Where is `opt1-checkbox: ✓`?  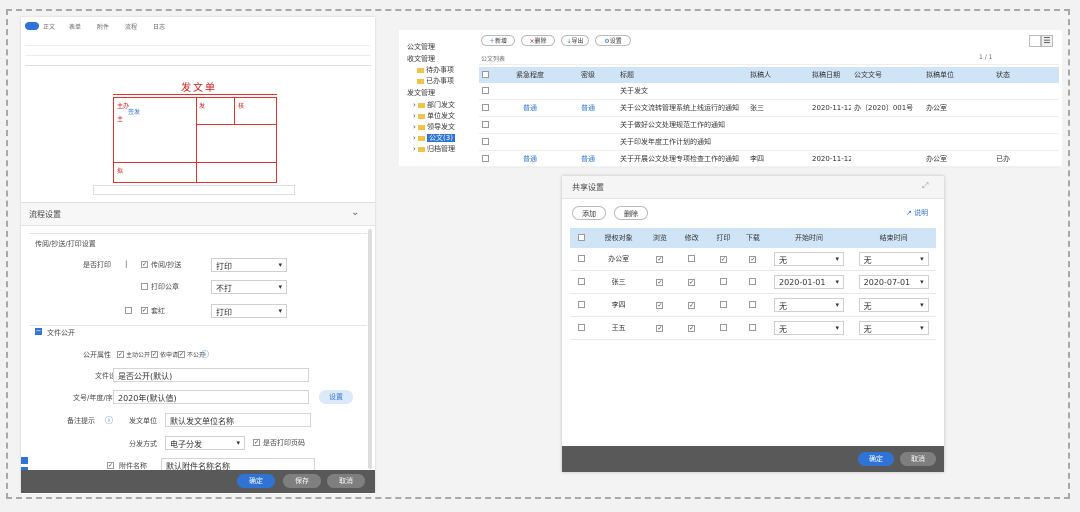 opt1-checkbox: ✓ is located at coordinates (144, 264).